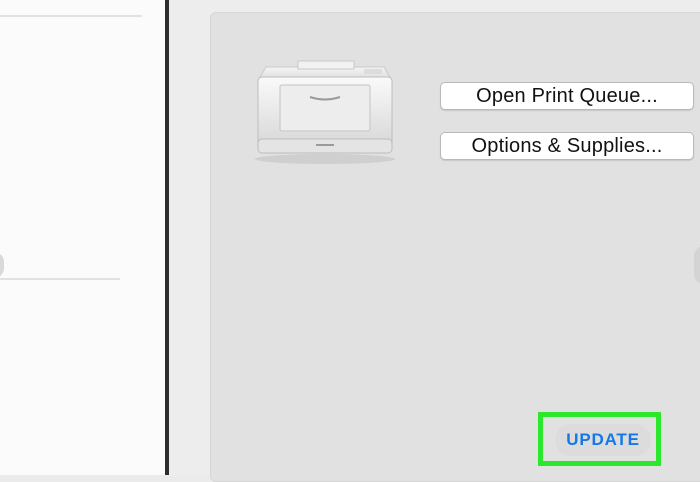  I want to click on right-scroll-handle, so click(697, 265).